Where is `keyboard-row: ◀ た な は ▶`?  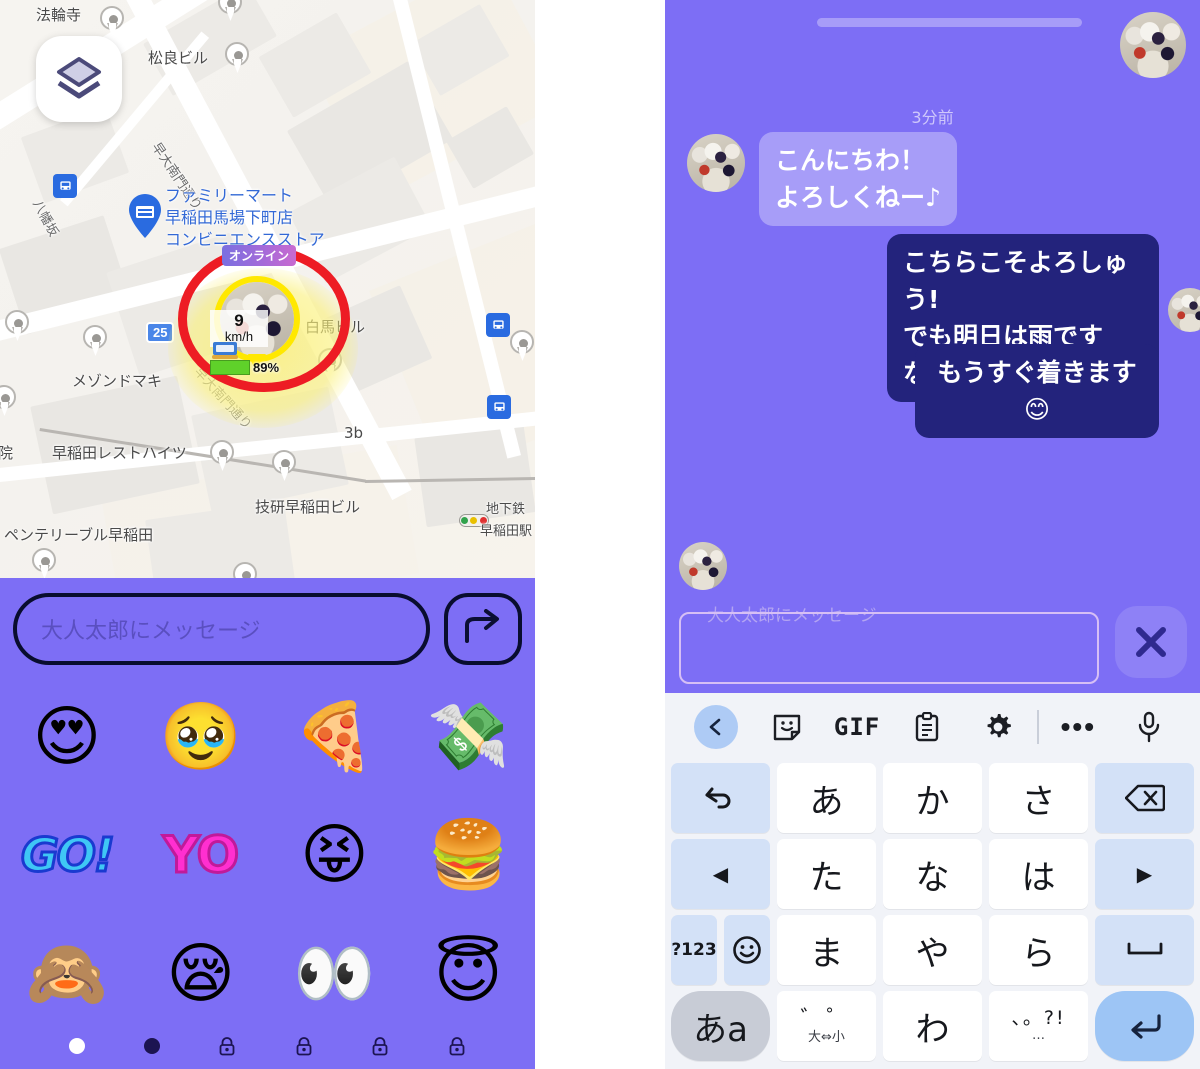 keyboard-row: ◀ た な は ▶ is located at coordinates (932, 874).